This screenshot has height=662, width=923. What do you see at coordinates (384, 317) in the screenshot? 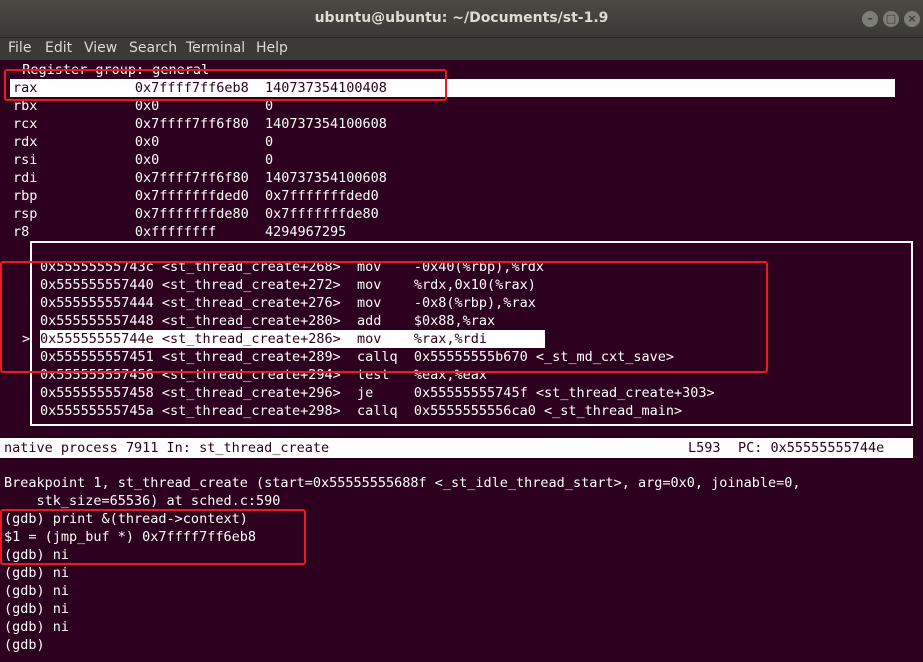
I see `annotation-box-asm` at bounding box center [384, 317].